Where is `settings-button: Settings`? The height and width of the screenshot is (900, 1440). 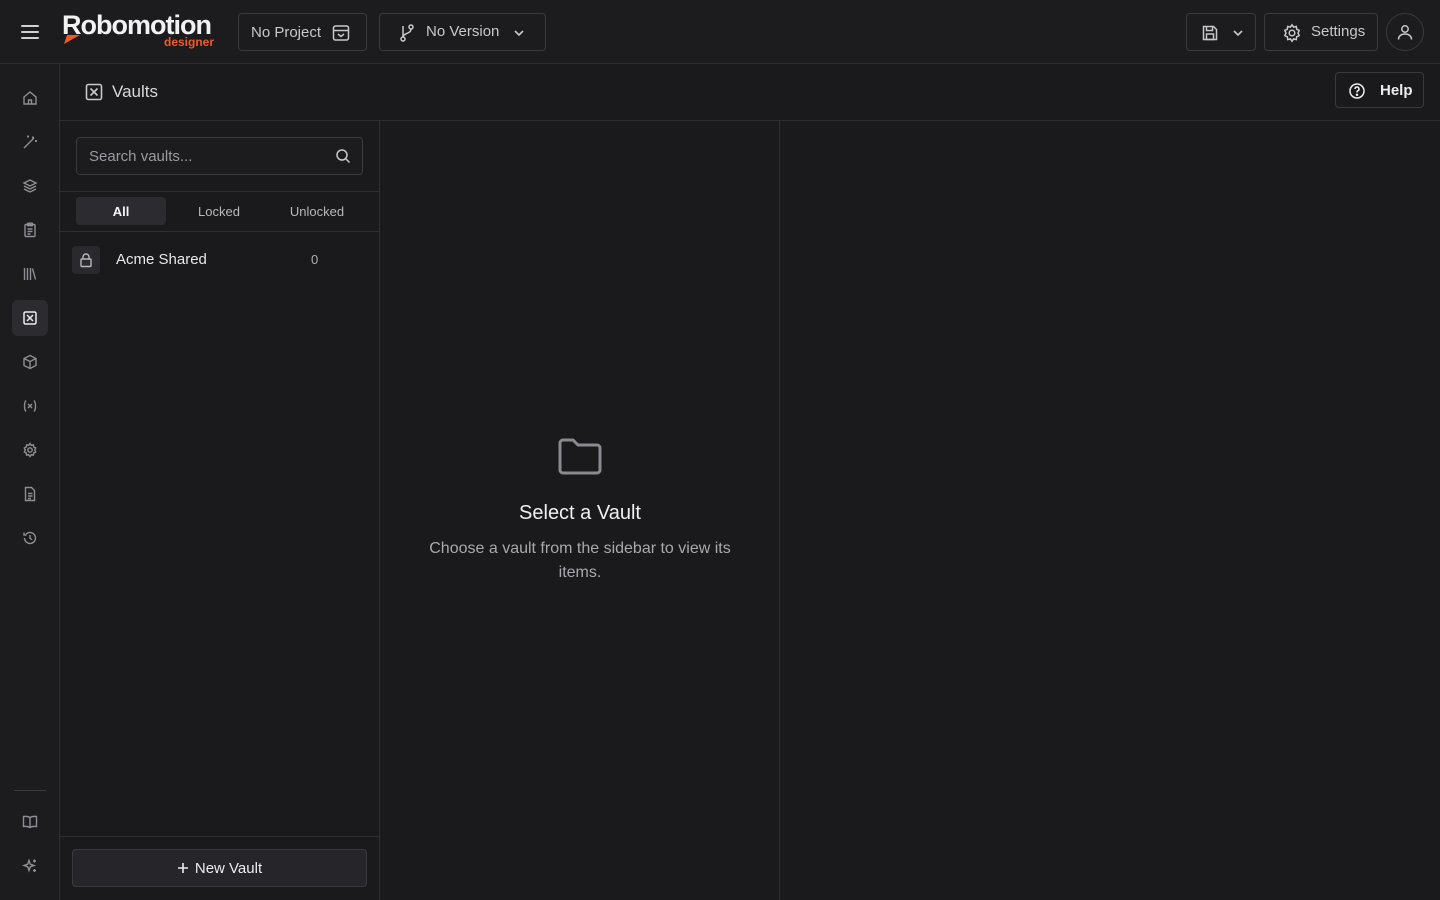
settings-button: Settings is located at coordinates (1321, 32).